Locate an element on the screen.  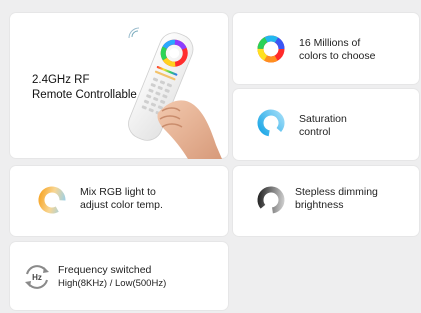
dimming-text-line2: brightness is located at coordinates (319, 205).